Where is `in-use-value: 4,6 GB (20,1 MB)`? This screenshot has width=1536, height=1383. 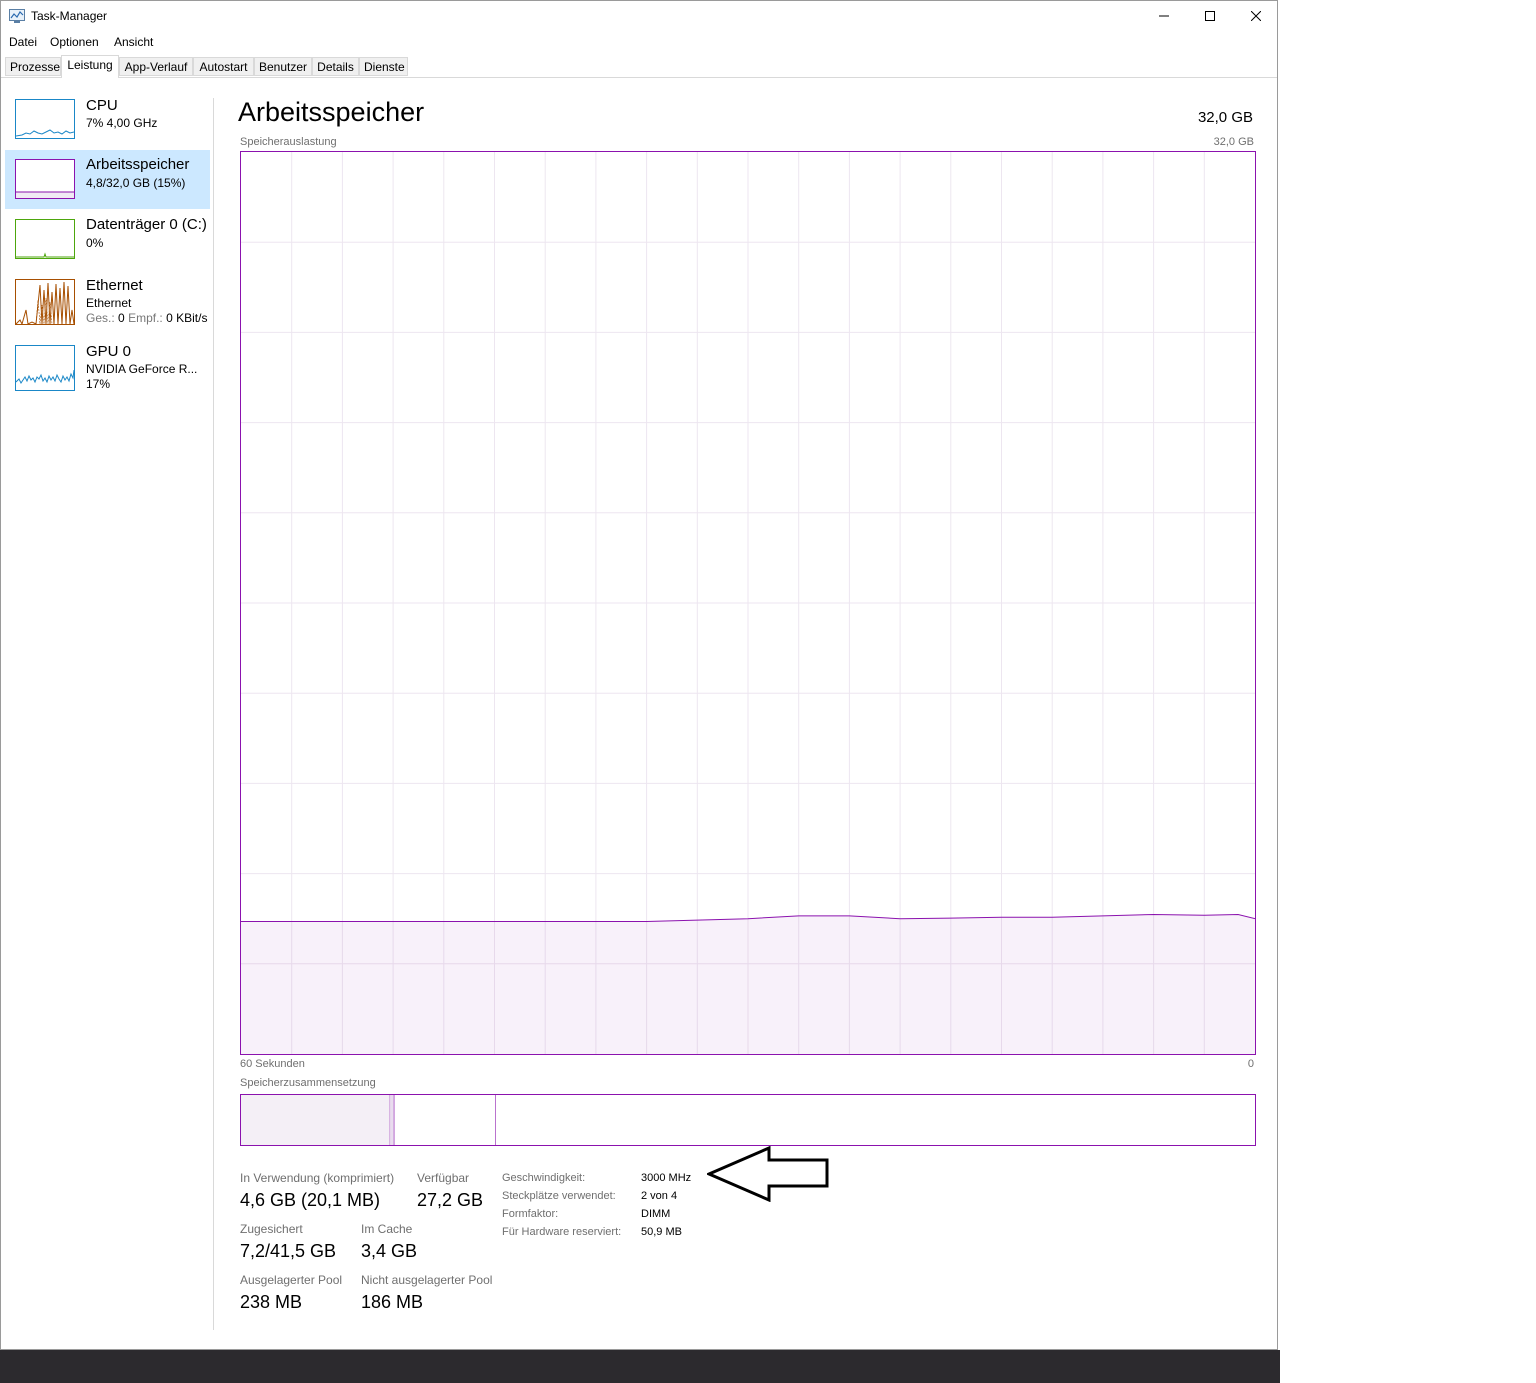 in-use-value: 4,6 GB (20,1 MB) is located at coordinates (310, 1200).